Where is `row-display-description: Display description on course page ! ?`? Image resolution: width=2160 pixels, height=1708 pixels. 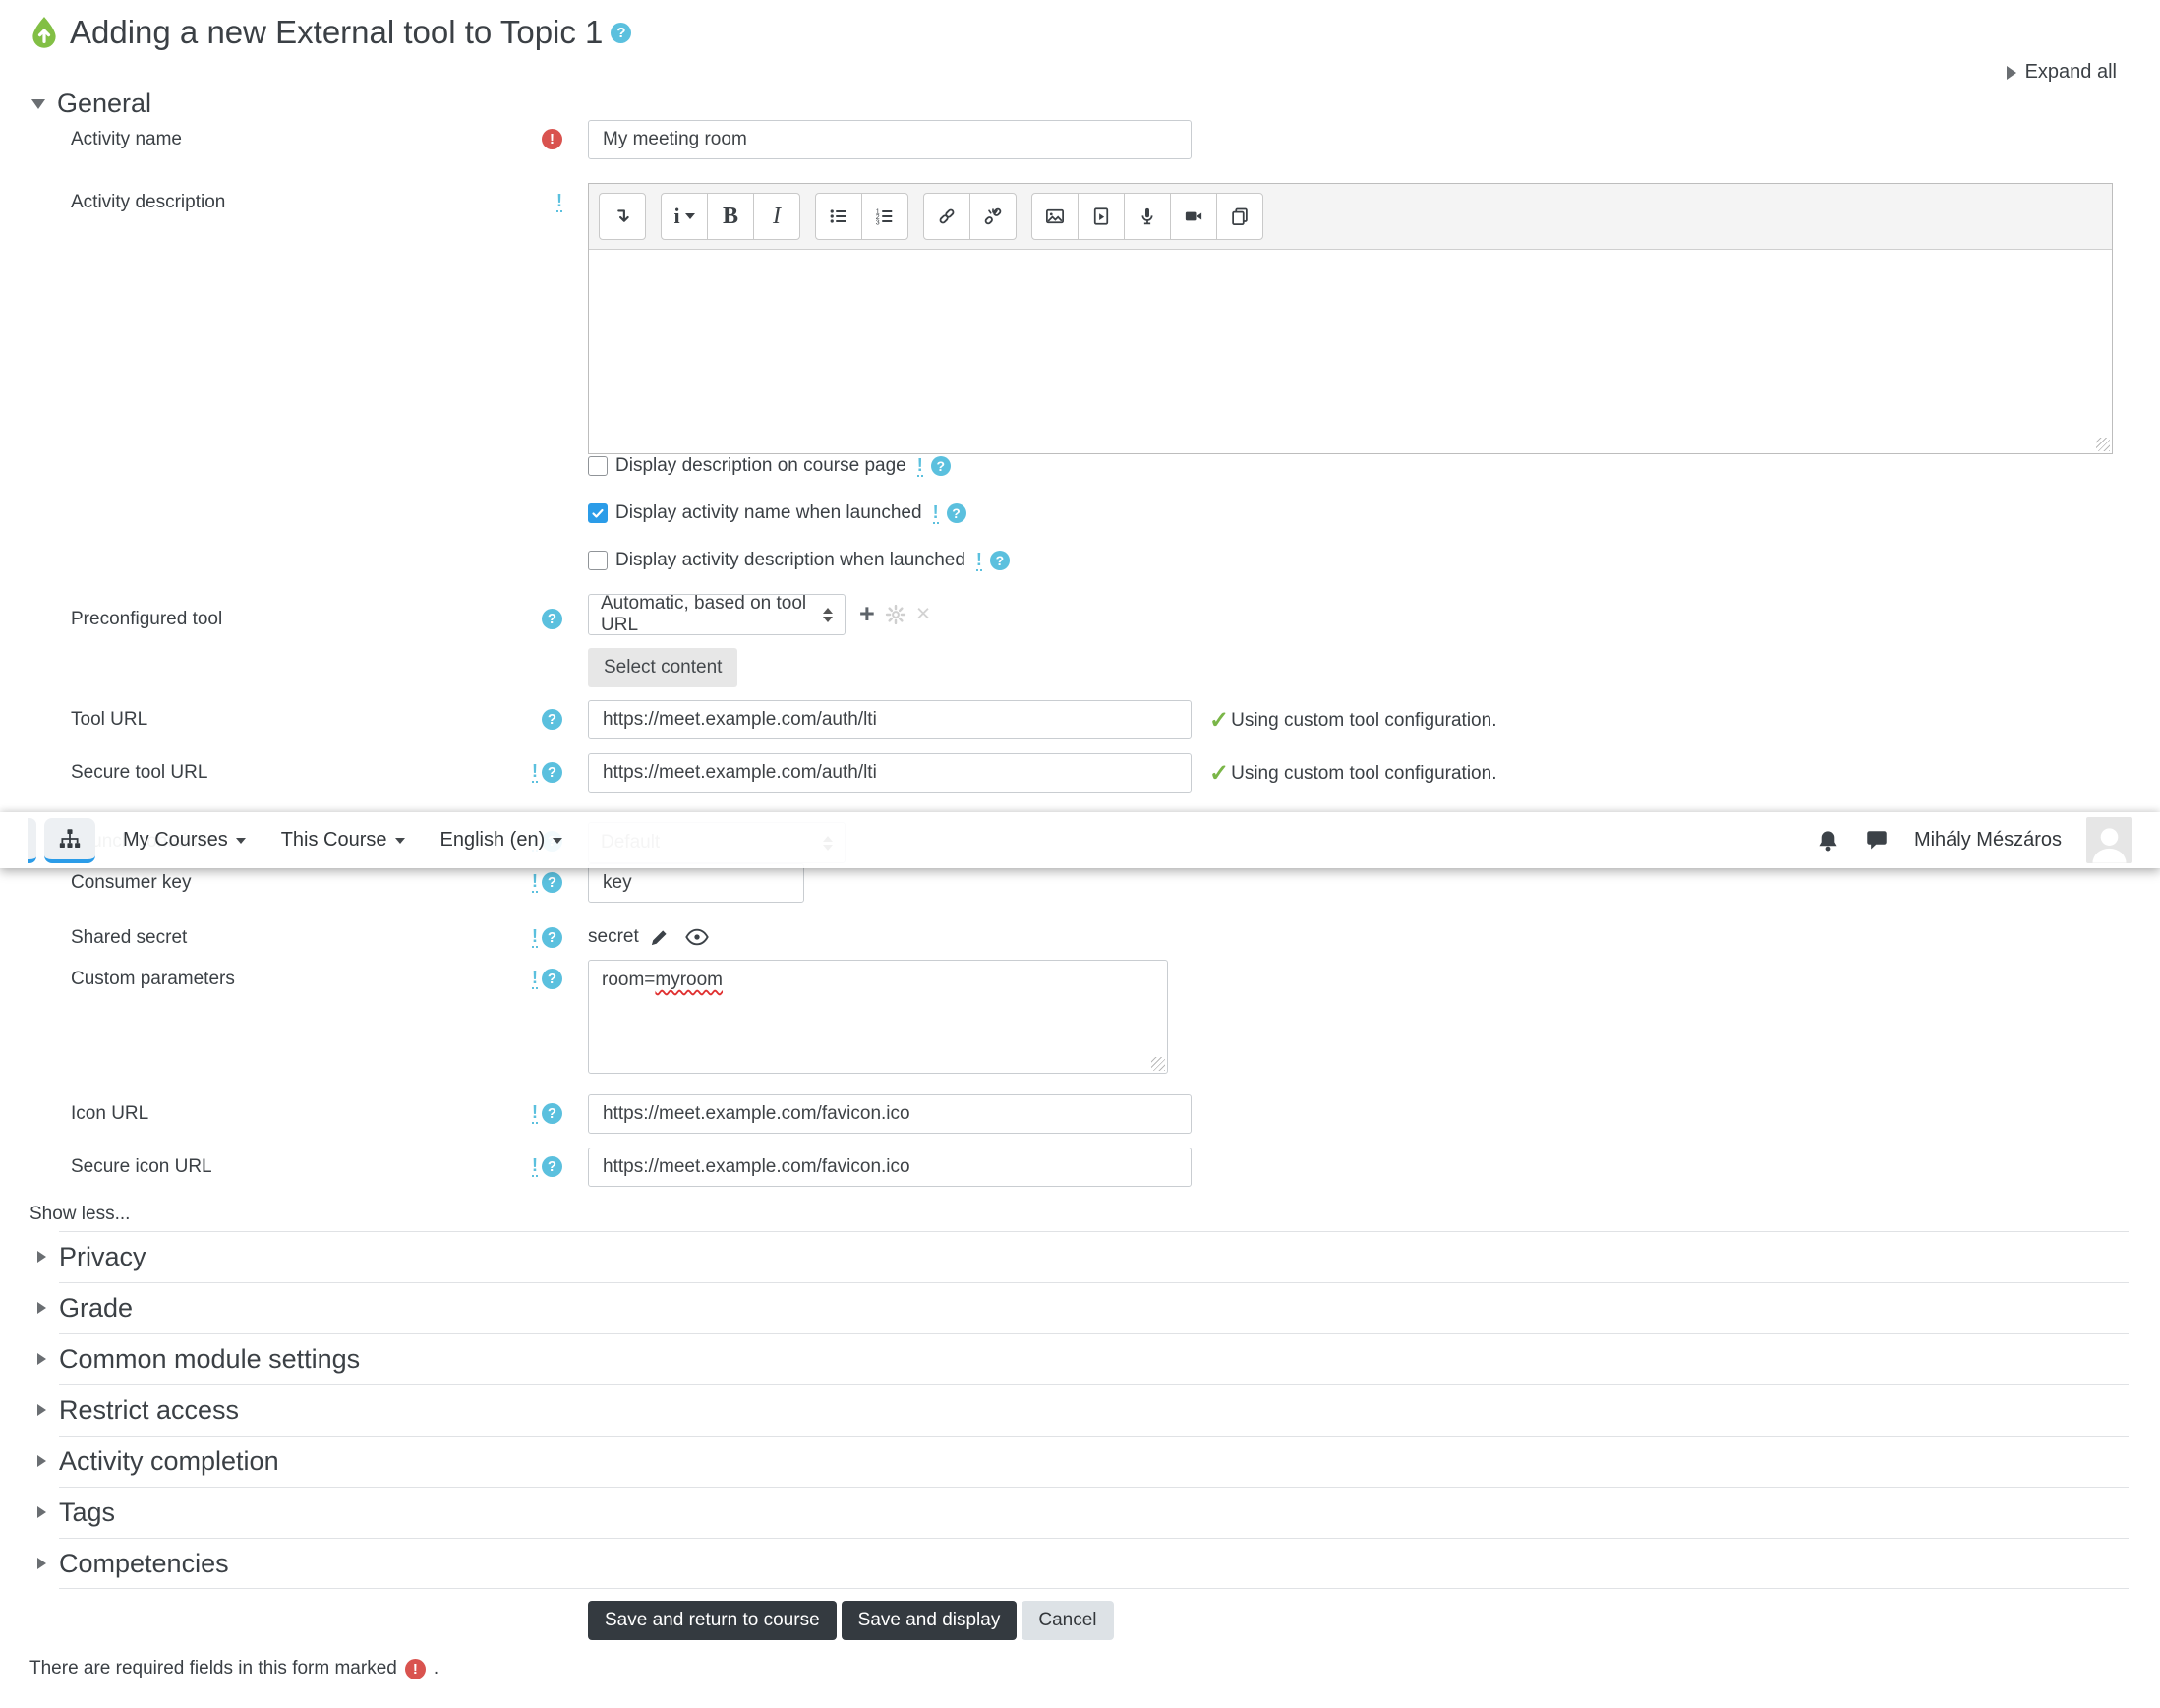
row-display-description: Display description on course page ! ? is located at coordinates (770, 466).